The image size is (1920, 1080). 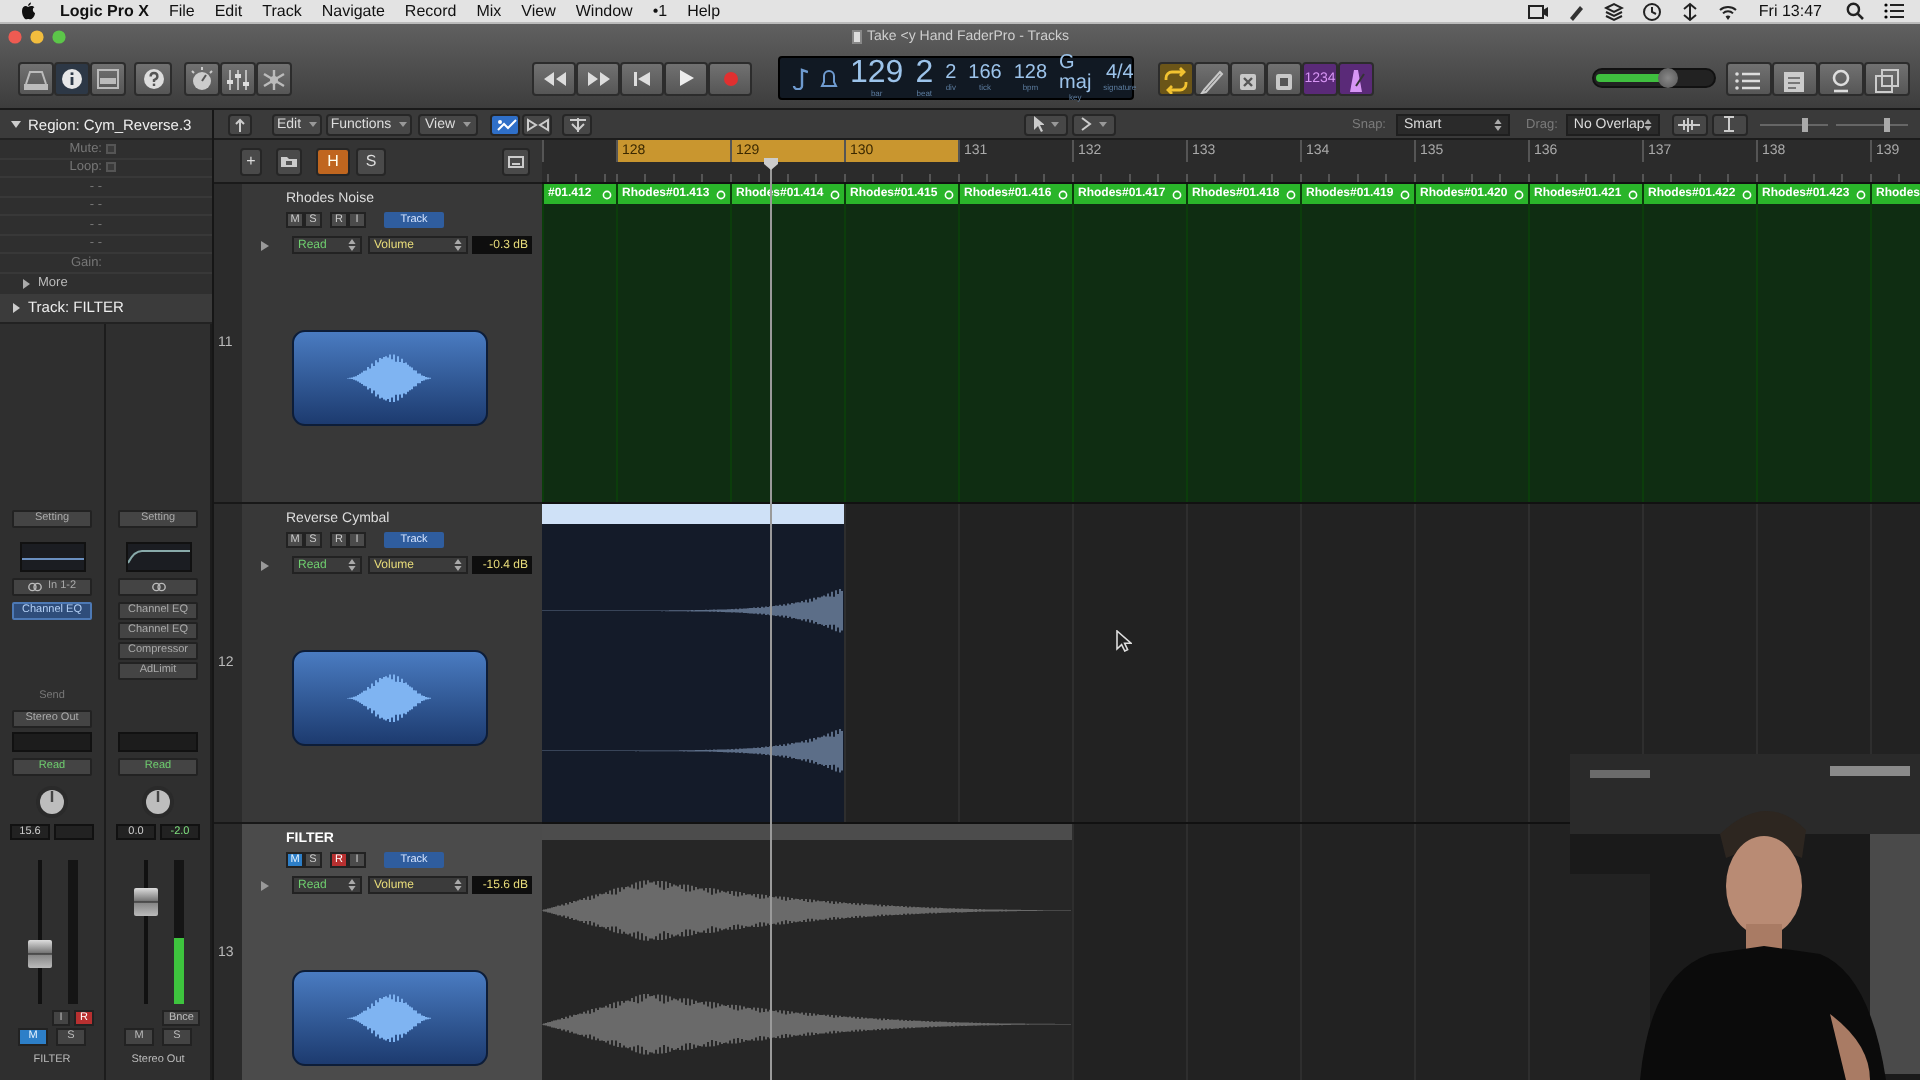 What do you see at coordinates (153, 78) in the screenshot?
I see `help-button` at bounding box center [153, 78].